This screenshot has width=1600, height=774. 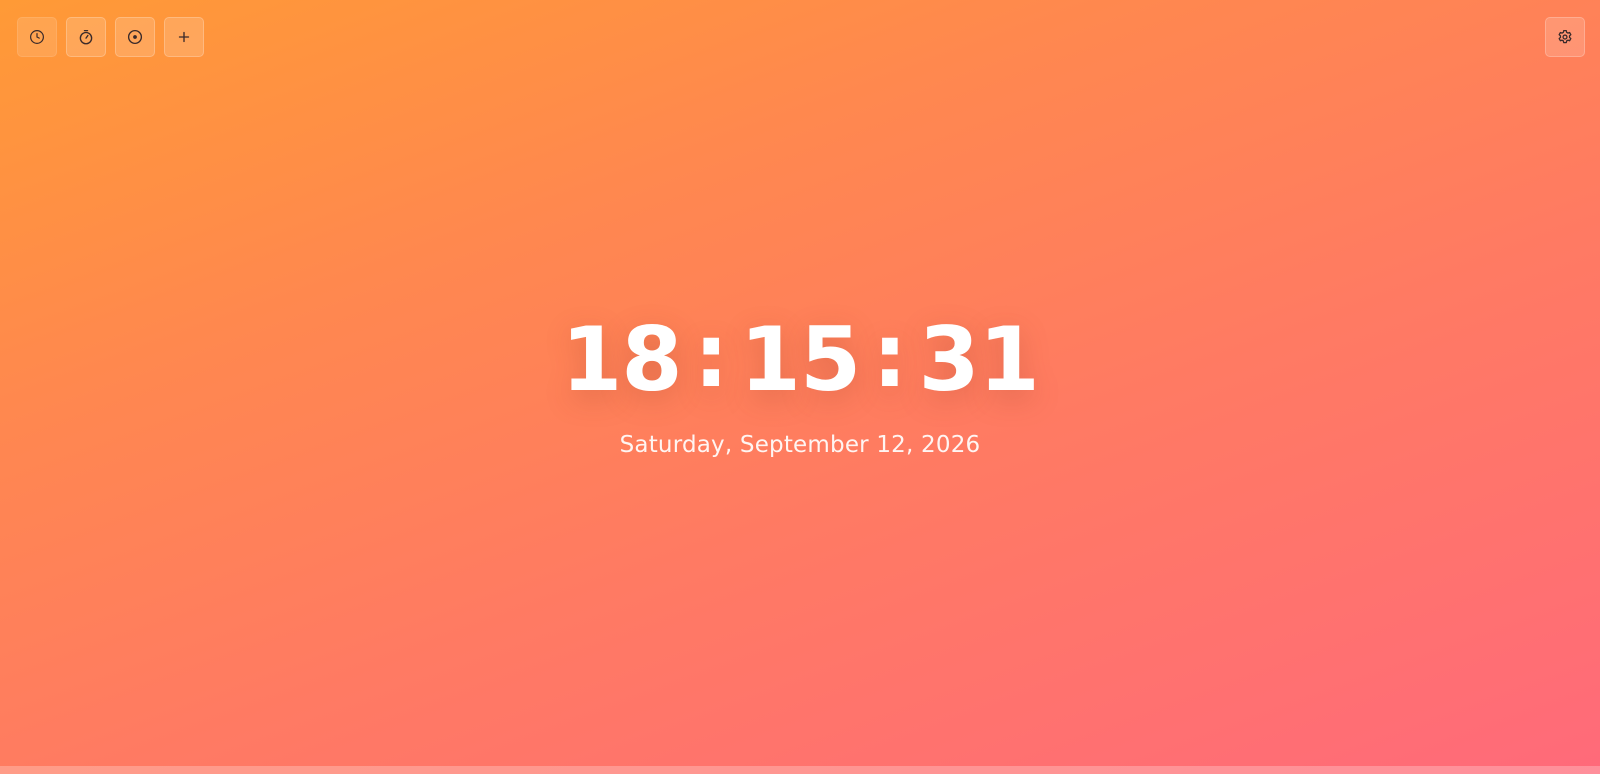 I want to click on timer-icon, so click(x=135, y=37).